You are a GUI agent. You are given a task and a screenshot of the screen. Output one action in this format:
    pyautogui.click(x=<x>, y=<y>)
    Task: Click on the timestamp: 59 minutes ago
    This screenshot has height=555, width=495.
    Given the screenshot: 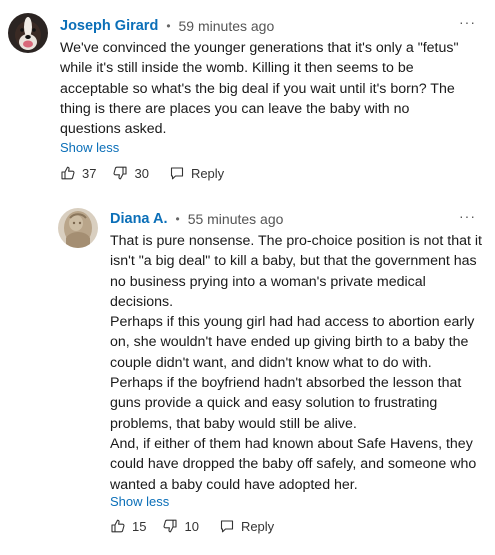 What is the action you would take?
    pyautogui.click(x=226, y=26)
    